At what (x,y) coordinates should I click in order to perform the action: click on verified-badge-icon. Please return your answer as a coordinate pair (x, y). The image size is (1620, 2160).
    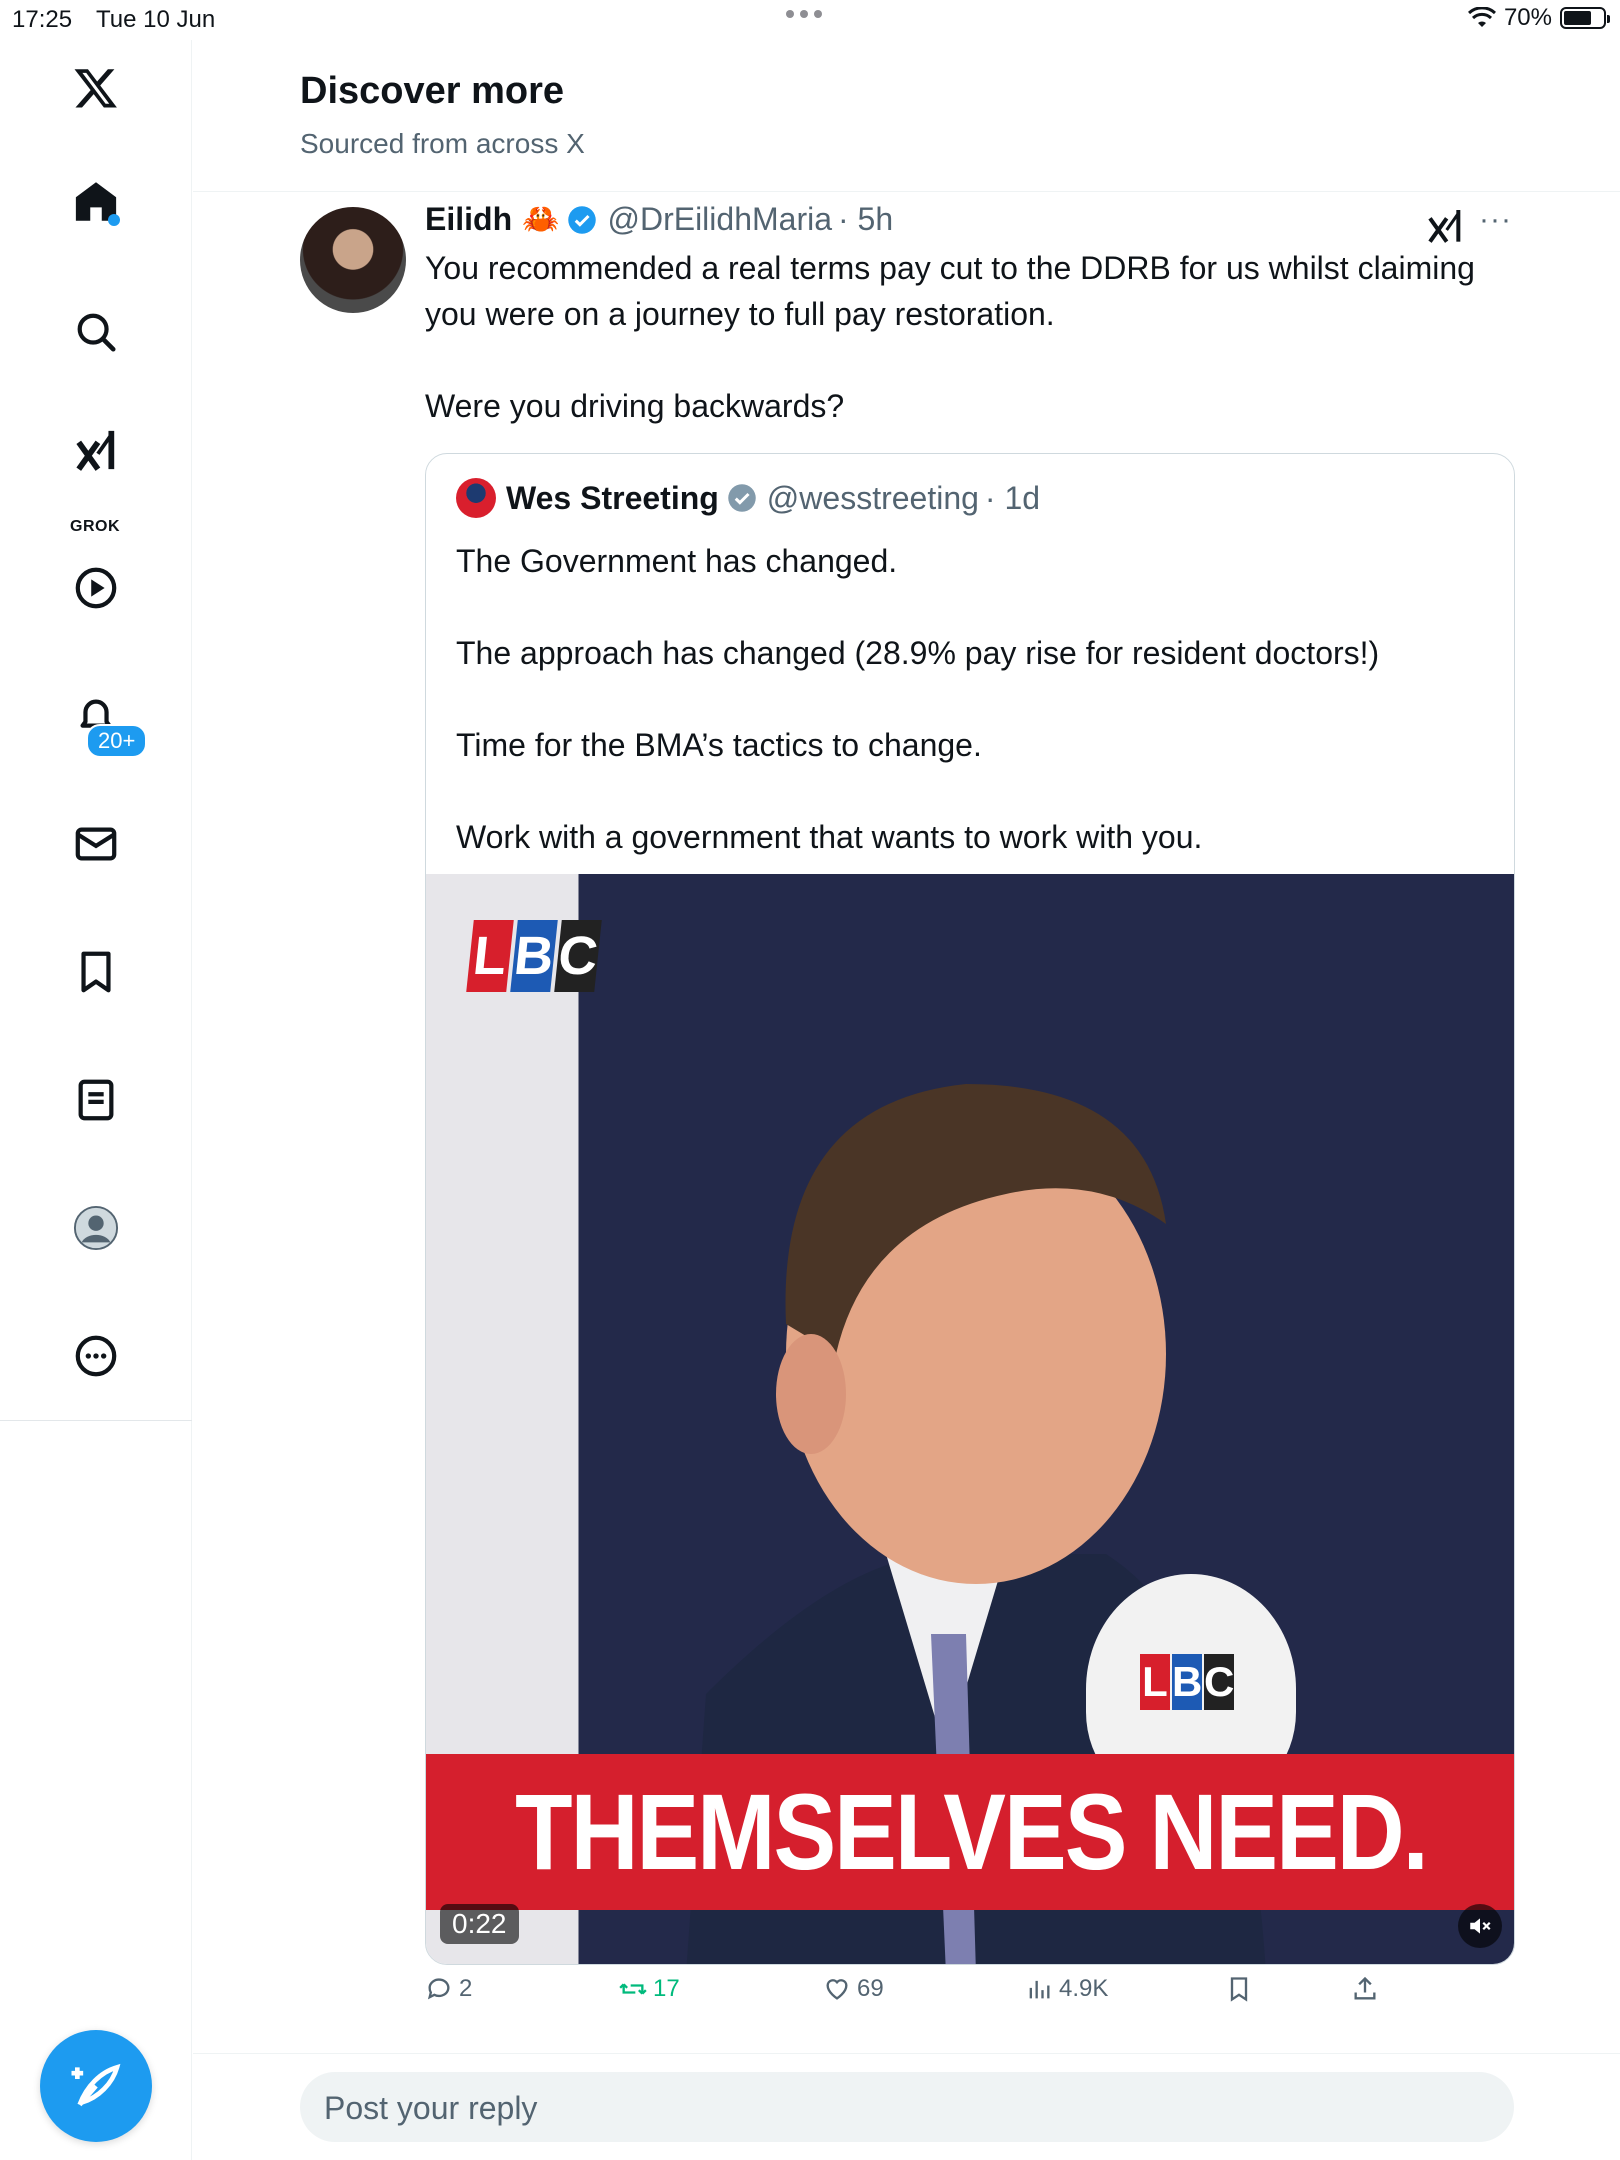
    Looking at the image, I should click on (582, 219).